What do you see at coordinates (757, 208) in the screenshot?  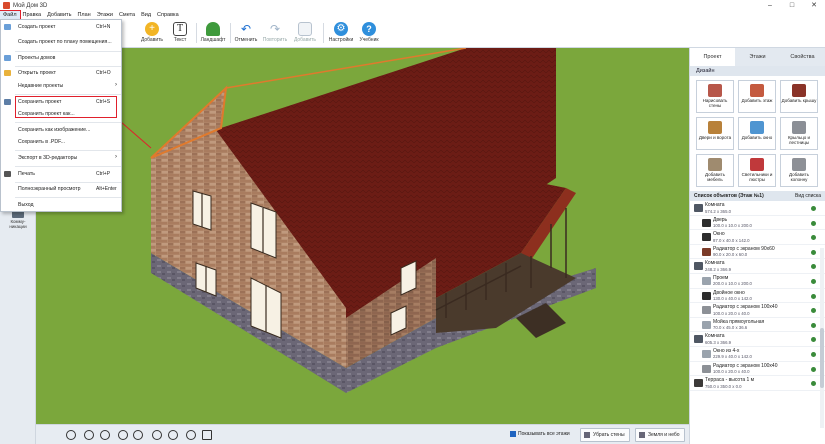 I see `object-room-row: Комната 574.2 x 365.0` at bounding box center [757, 208].